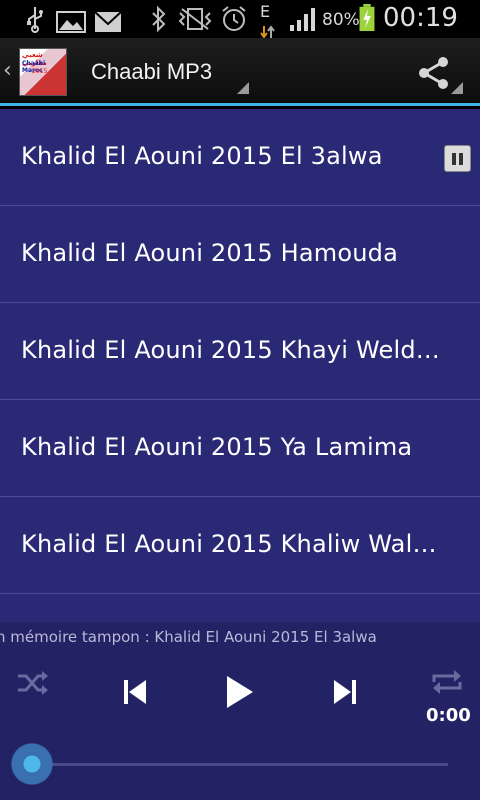 This screenshot has height=800, width=480. Describe the element at coordinates (35, 20) in the screenshot. I see `usb-icon` at that location.